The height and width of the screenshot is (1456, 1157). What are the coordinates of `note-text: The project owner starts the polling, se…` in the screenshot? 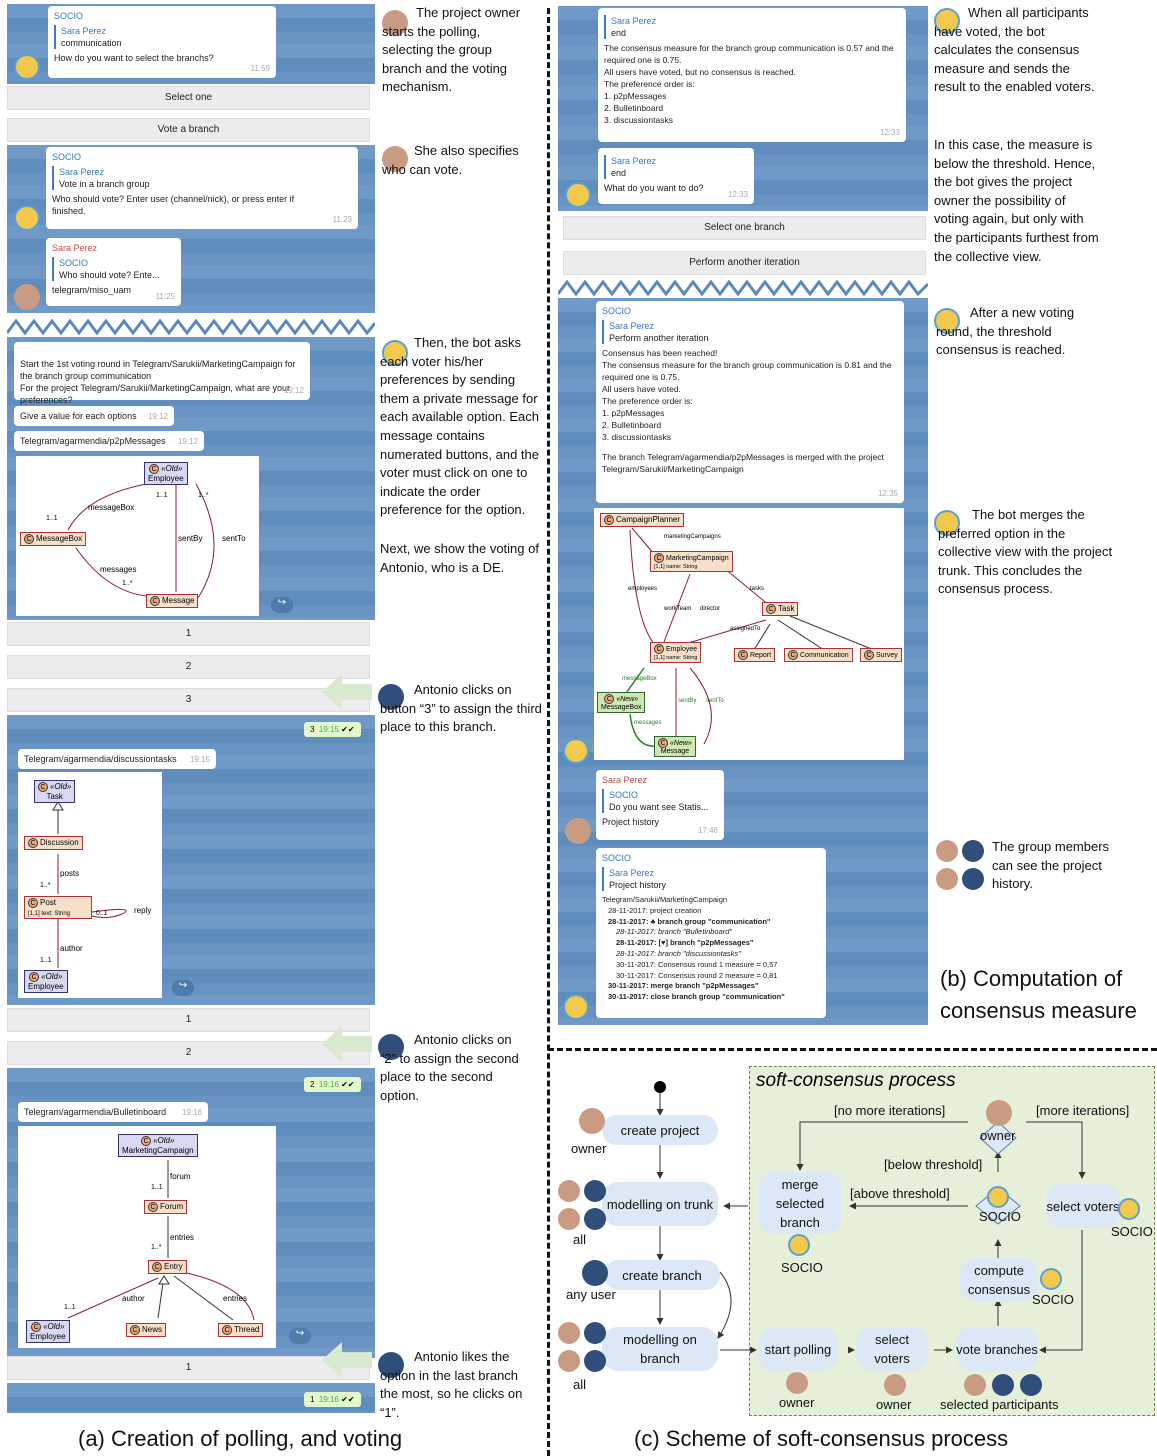 It's located at (451, 50).